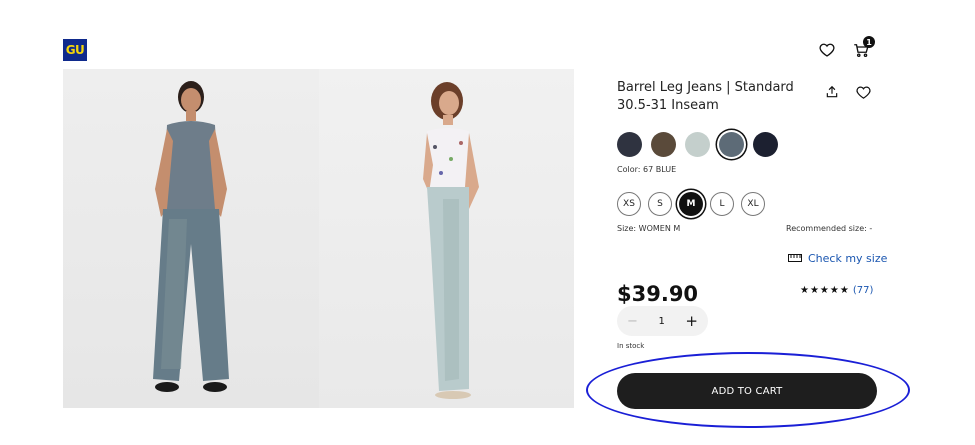 The height and width of the screenshot is (445, 975). I want to click on color-swatch-navy, so click(765, 144).